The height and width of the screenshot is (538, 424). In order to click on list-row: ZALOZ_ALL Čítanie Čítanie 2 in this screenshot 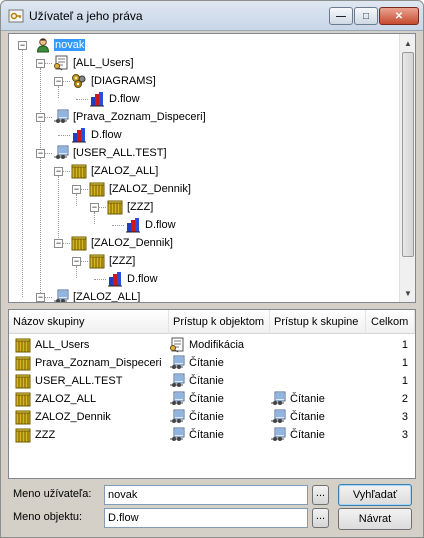, I will do `click(212, 399)`.